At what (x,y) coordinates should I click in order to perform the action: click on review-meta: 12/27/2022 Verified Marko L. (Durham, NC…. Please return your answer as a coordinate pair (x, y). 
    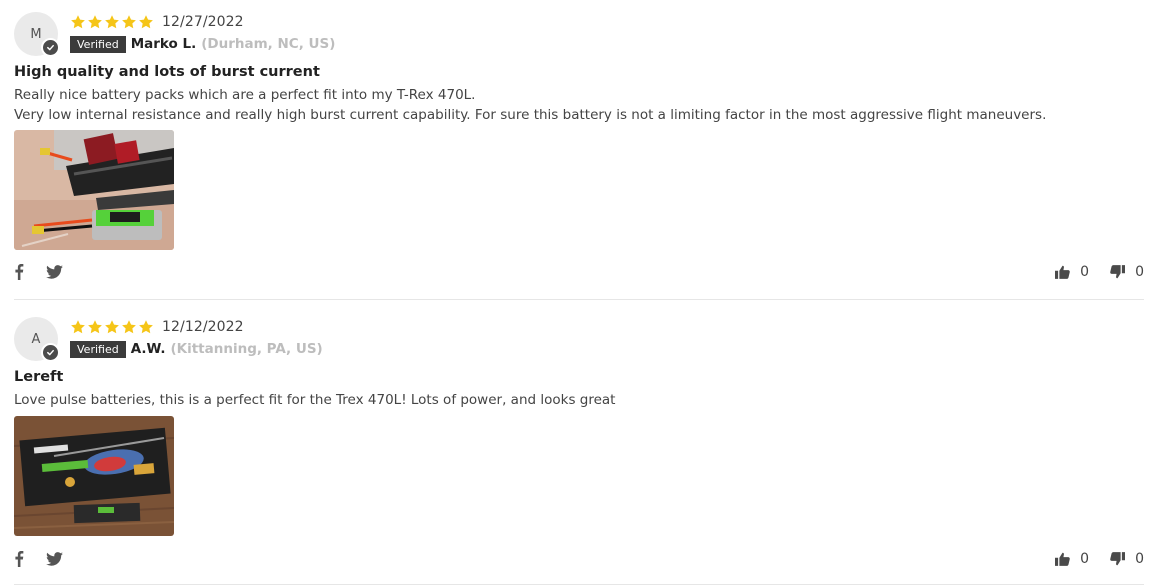
    Looking at the image, I should click on (202, 33).